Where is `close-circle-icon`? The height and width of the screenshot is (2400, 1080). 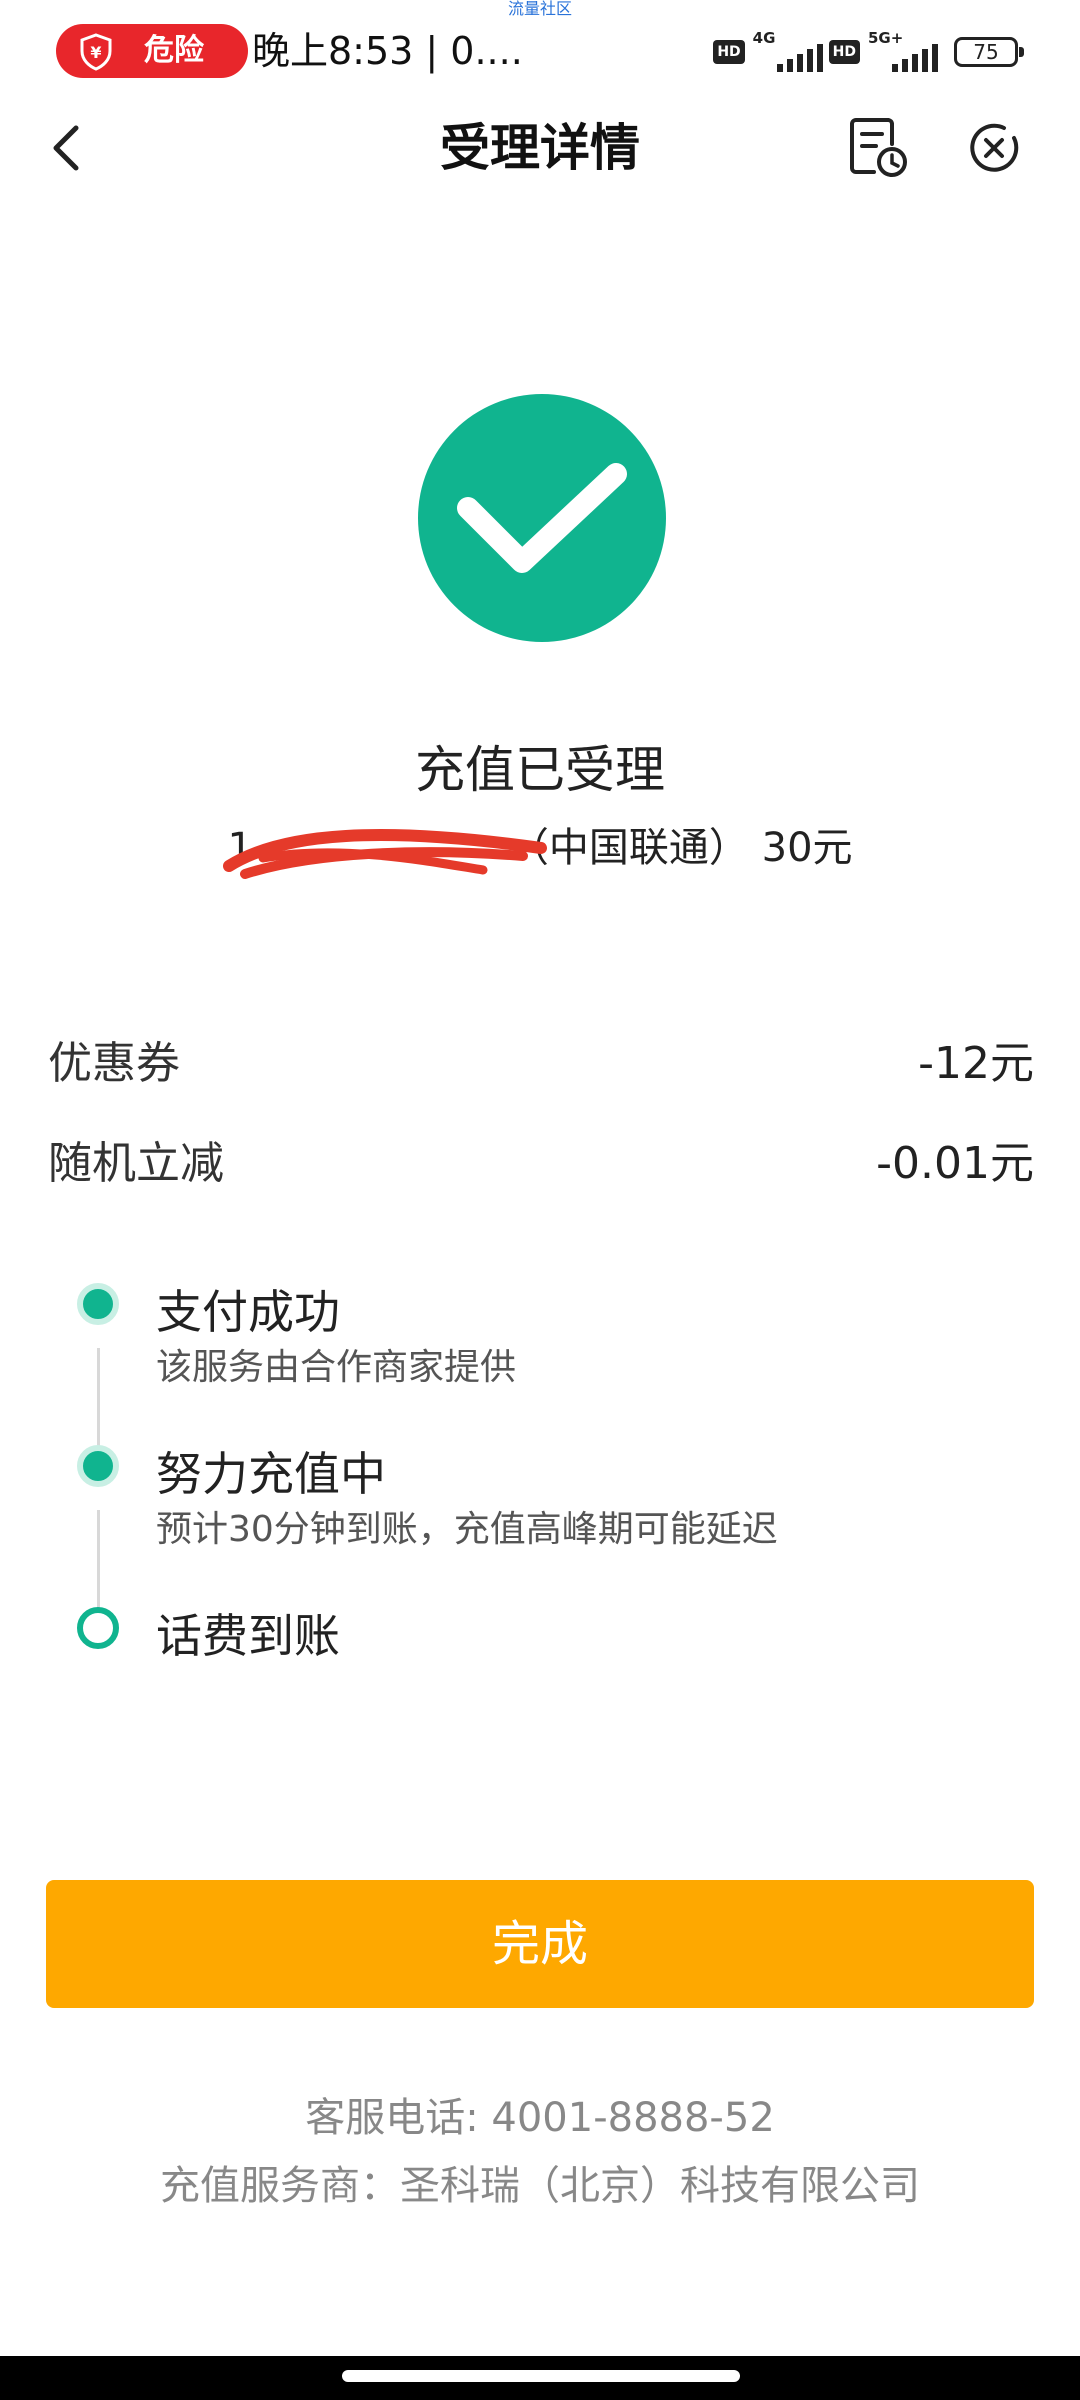
close-circle-icon is located at coordinates (994, 147).